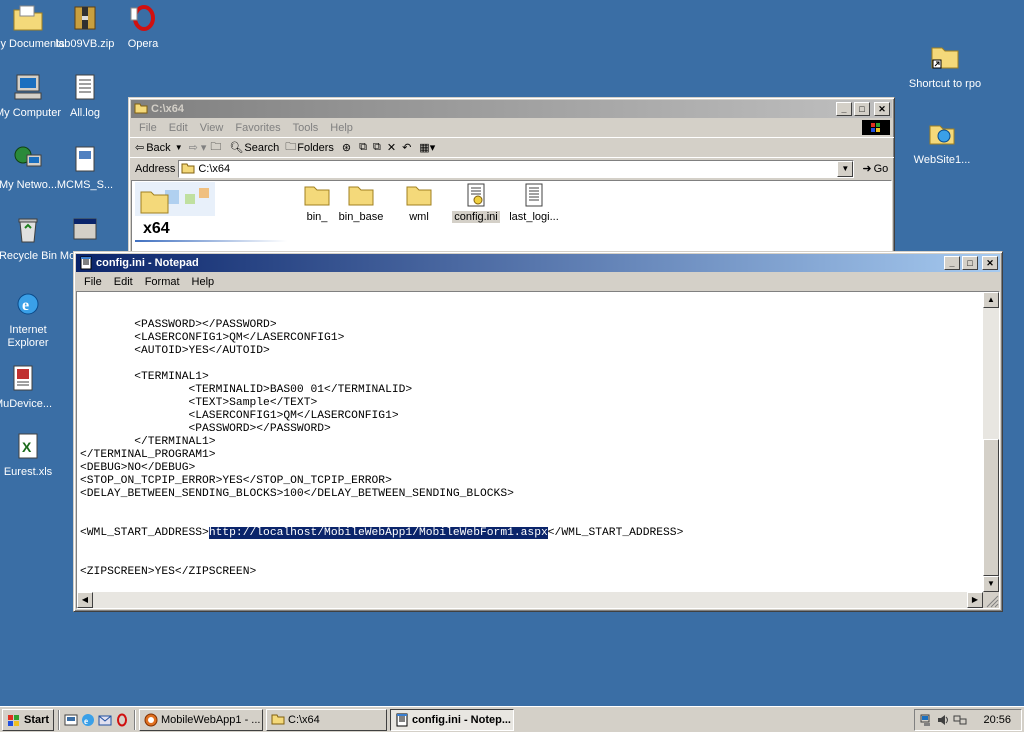 The width and height of the screenshot is (1024, 732). What do you see at coordinates (970, 263) in the screenshot?
I see `notepad-maximize-button: □` at bounding box center [970, 263].